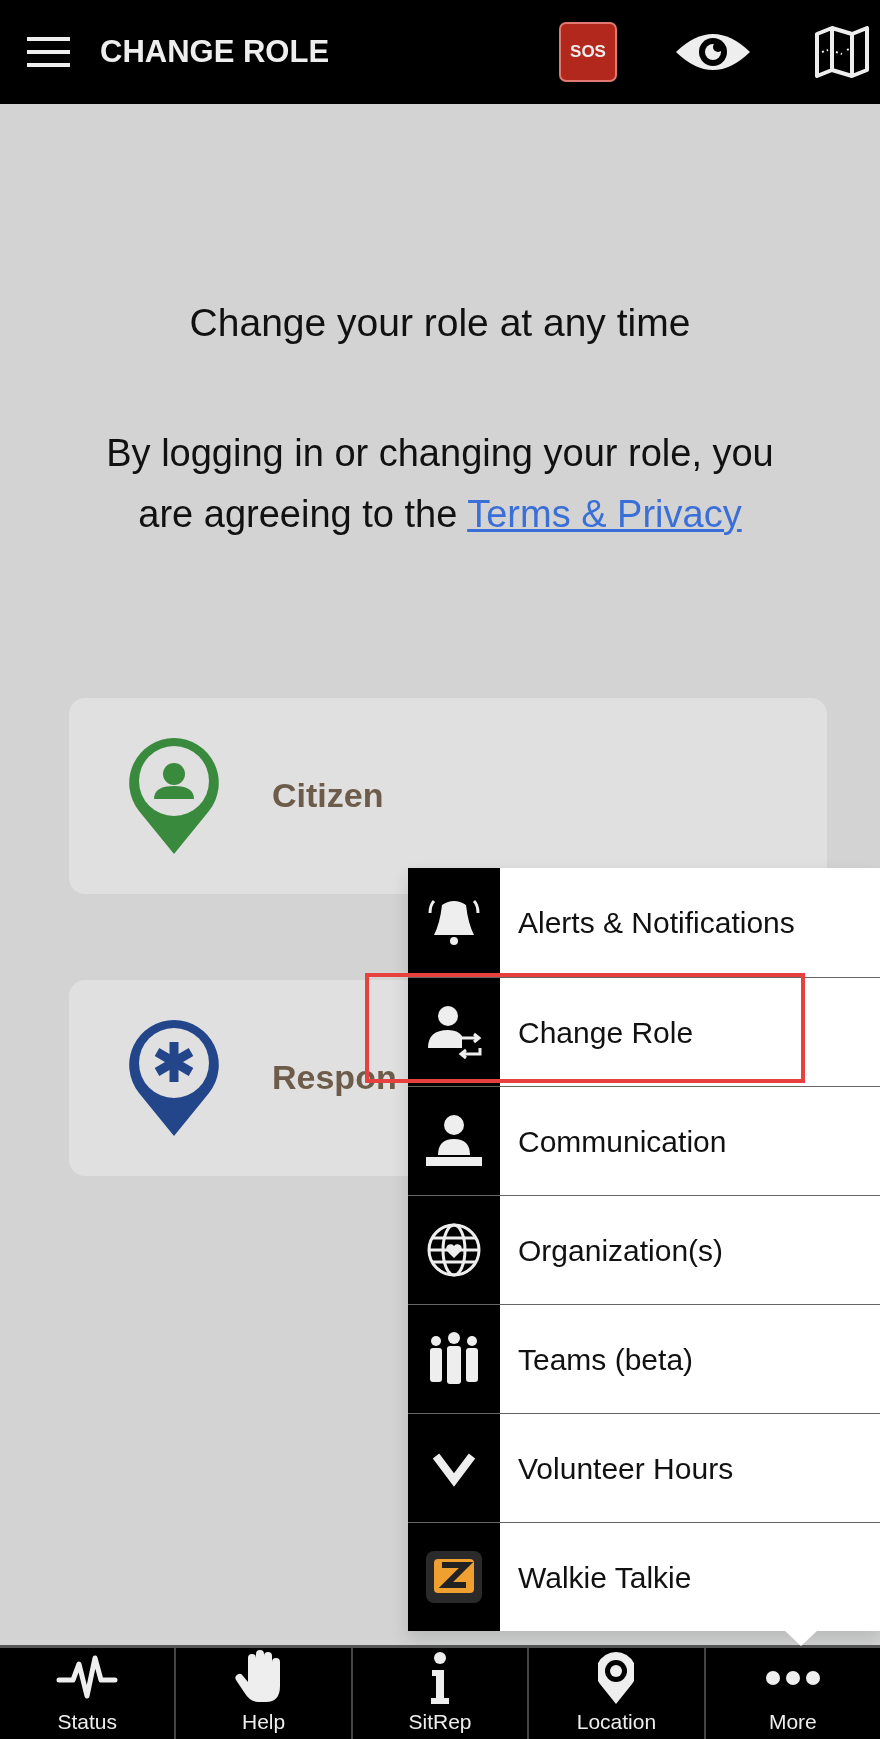 This screenshot has height=1739, width=880. I want to click on menu-item: Organization(s), so click(644, 1249).